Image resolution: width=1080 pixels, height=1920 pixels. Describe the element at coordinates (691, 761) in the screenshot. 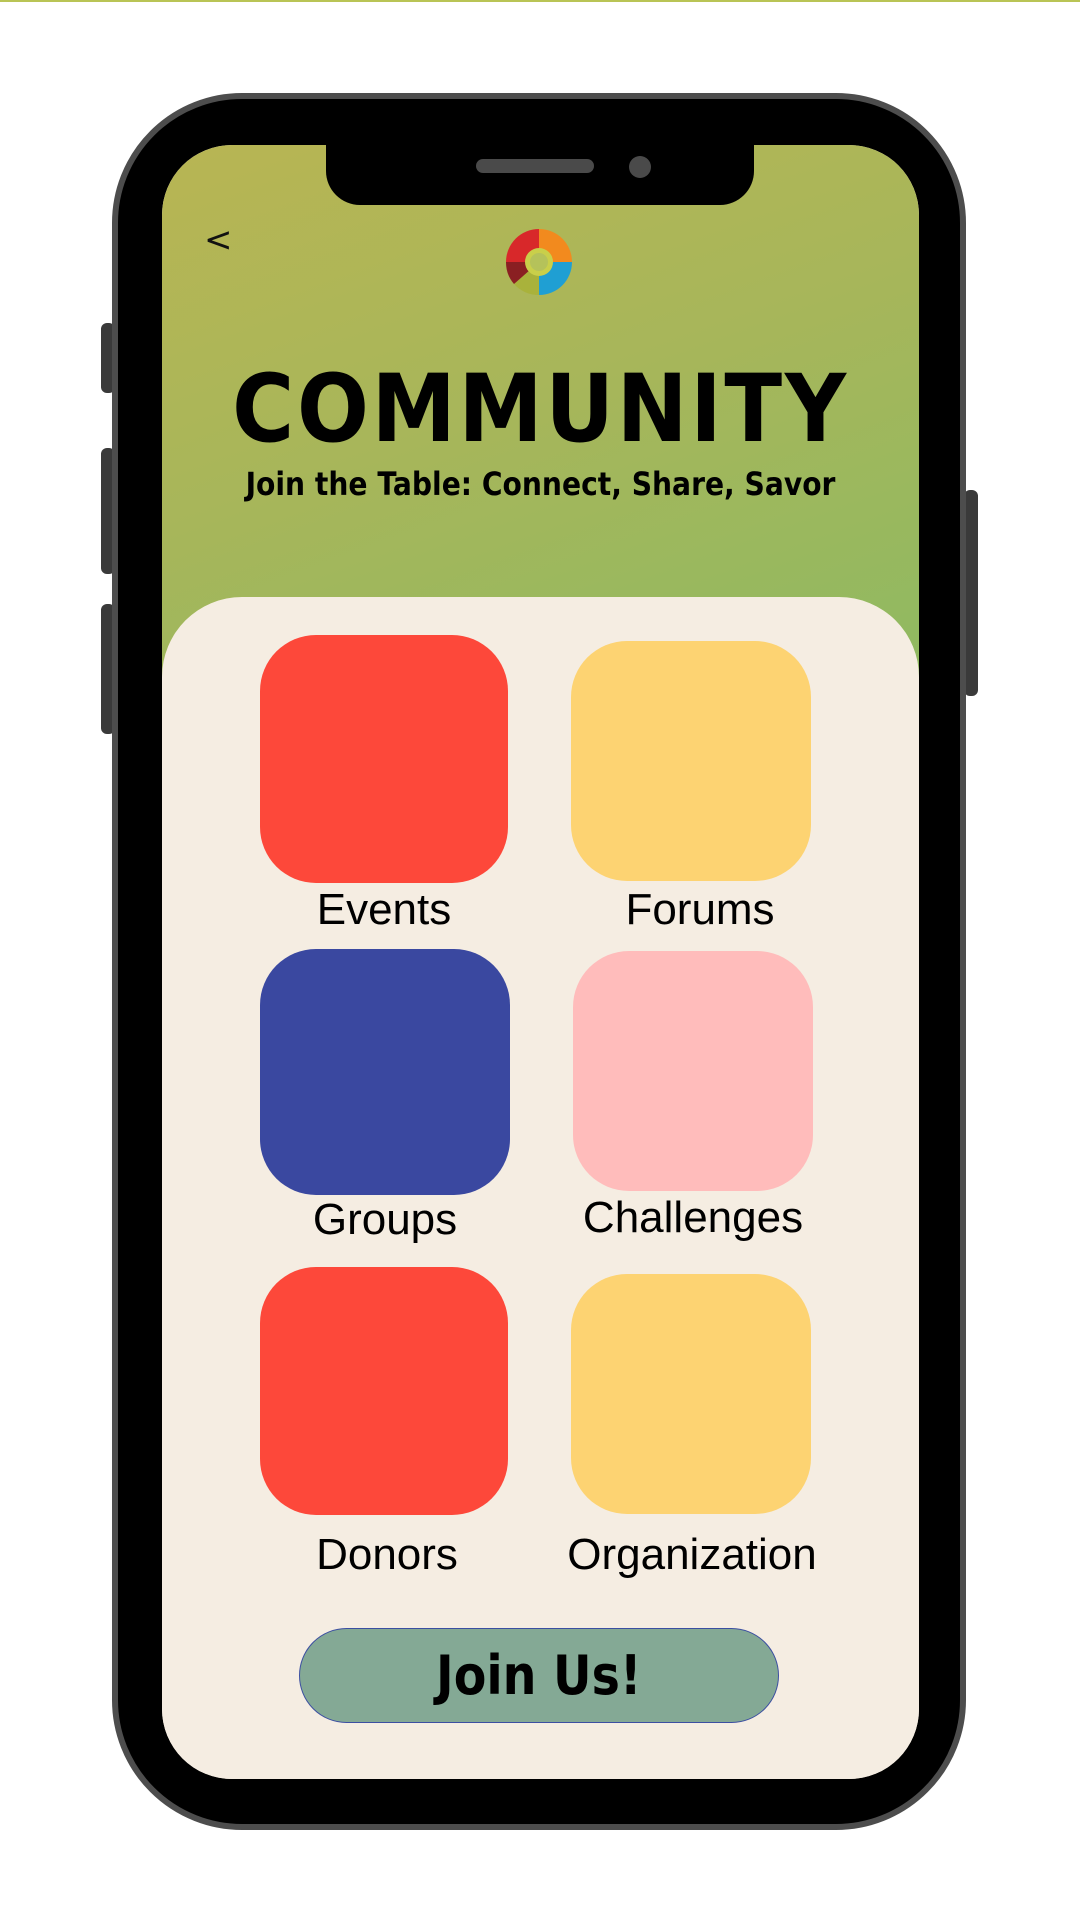

I see `forums-tile` at that location.